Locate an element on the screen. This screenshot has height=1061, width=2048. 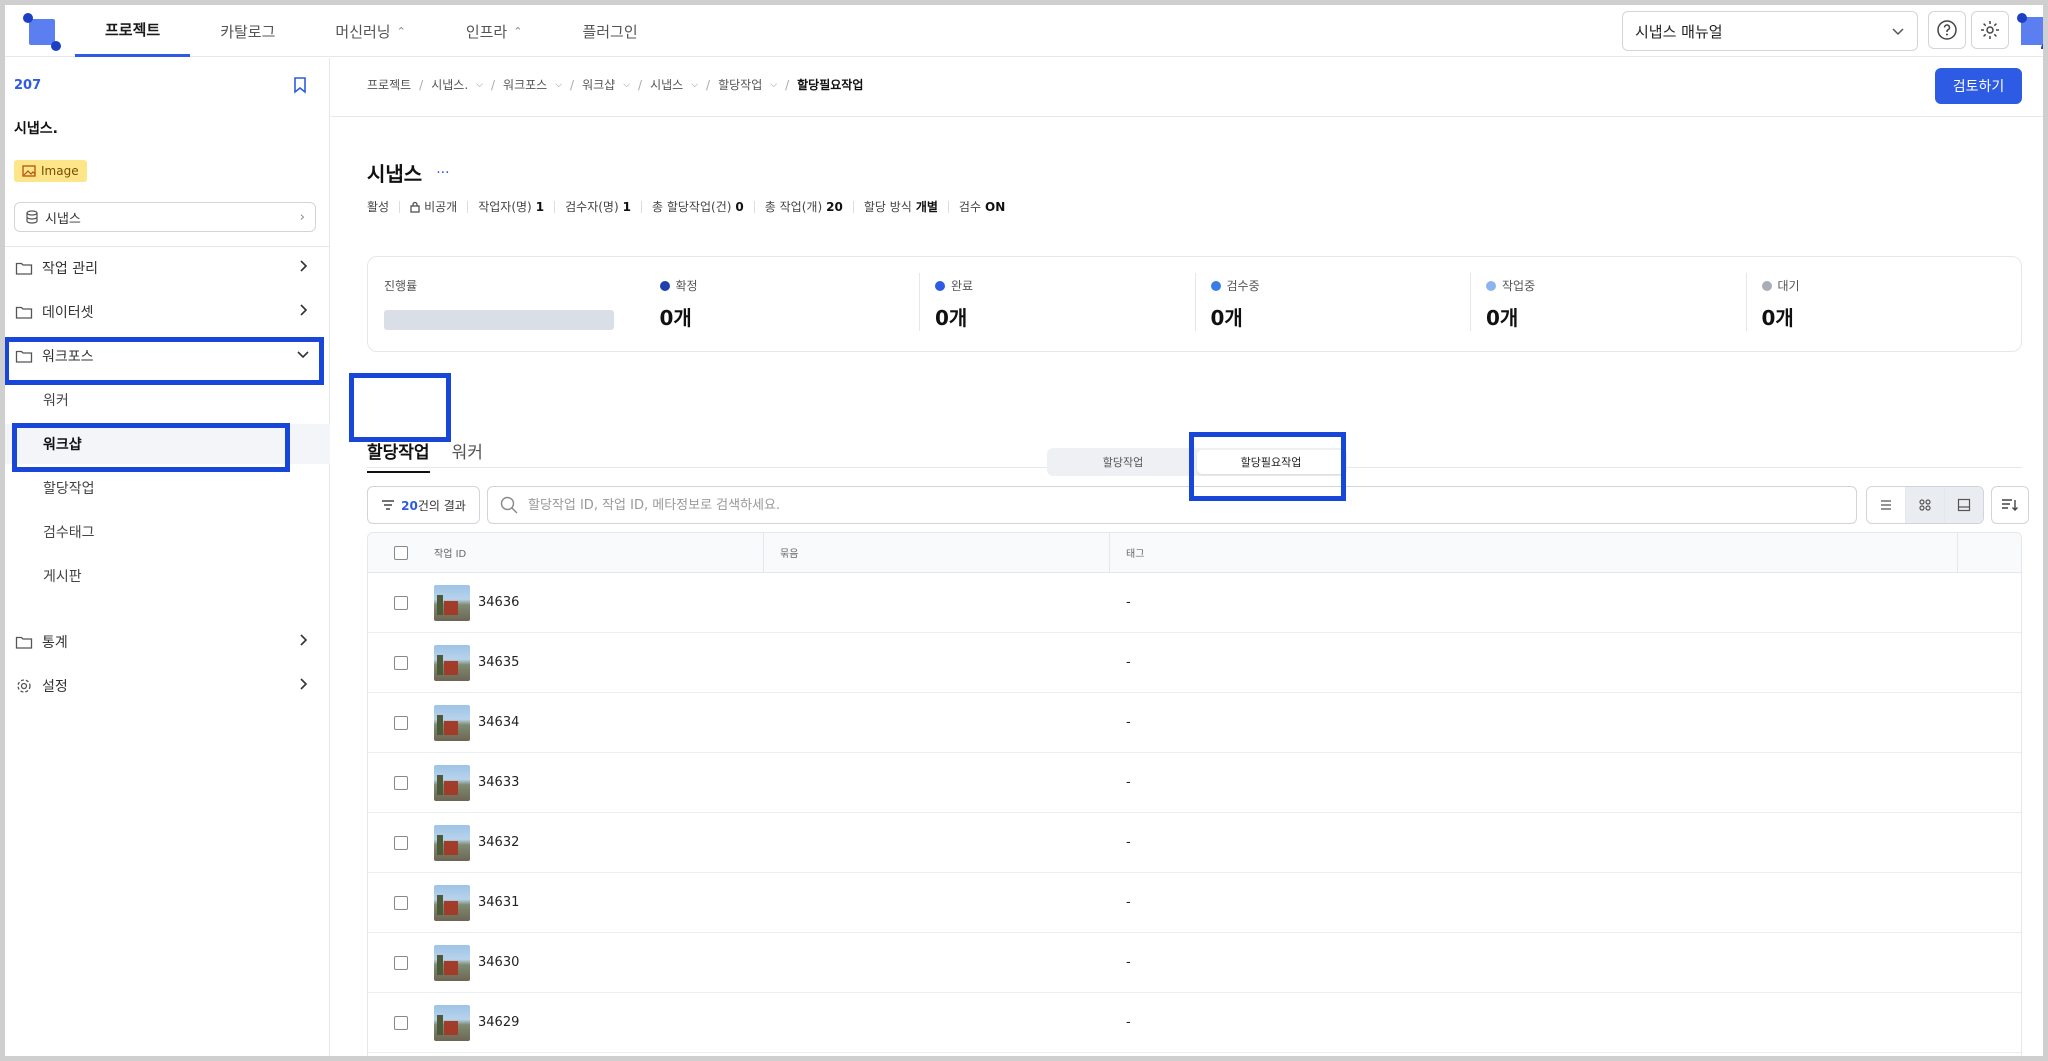
dataset-select: 시냅스 › is located at coordinates (165, 217).